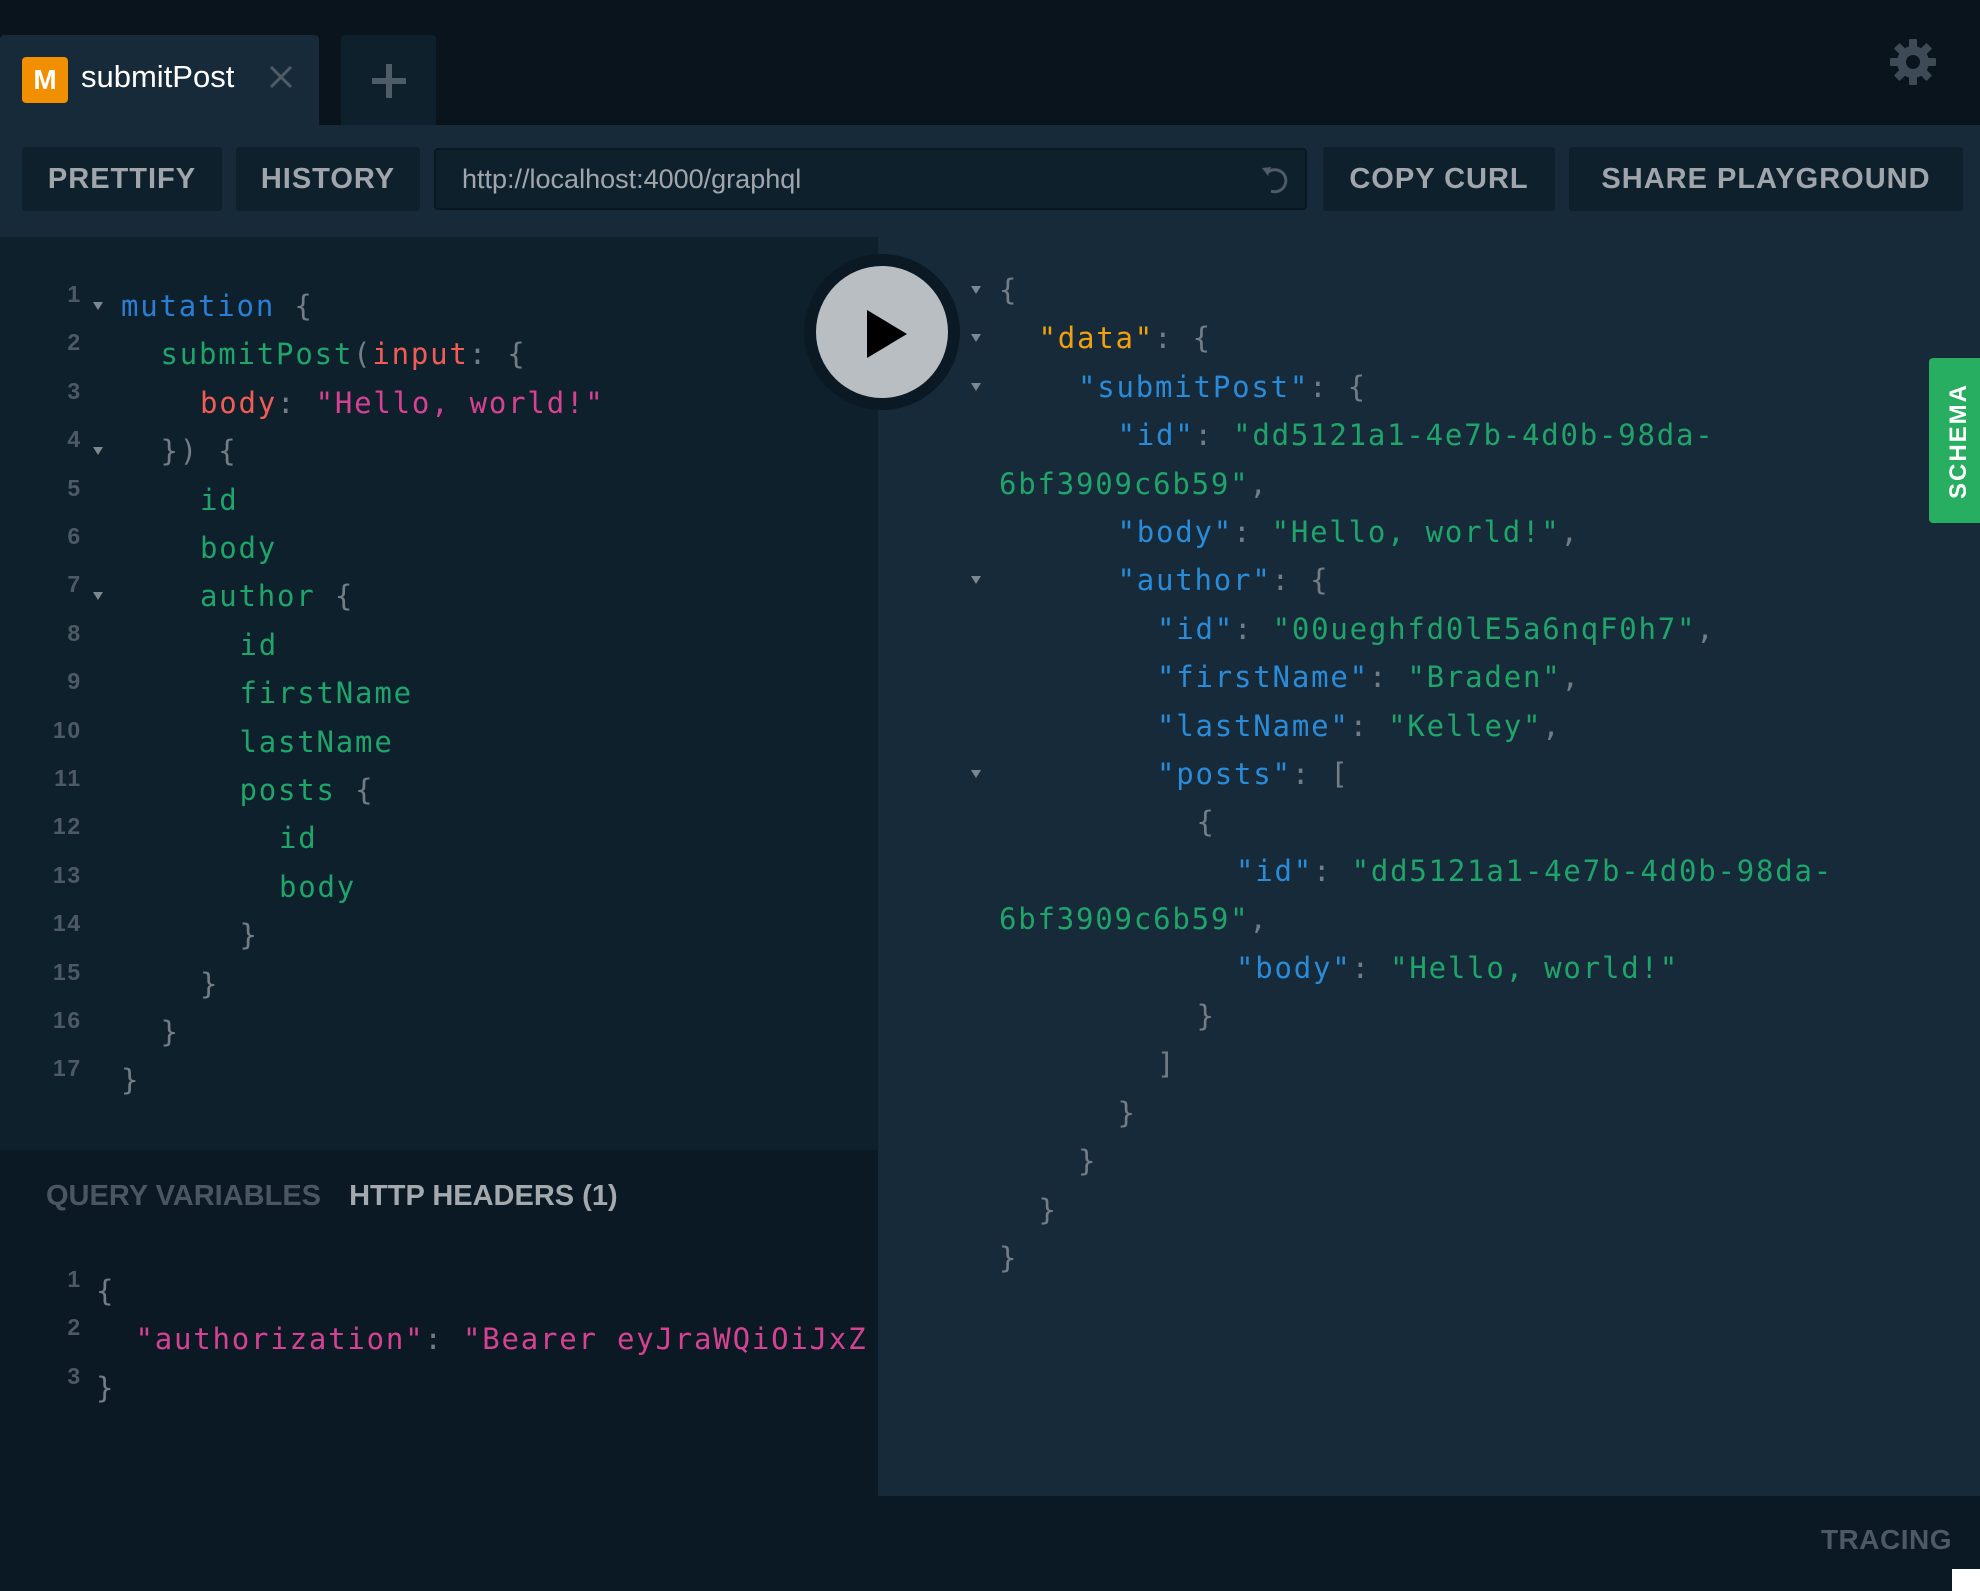 The height and width of the screenshot is (1591, 1980). I want to click on line-number: 12, so click(67, 826).